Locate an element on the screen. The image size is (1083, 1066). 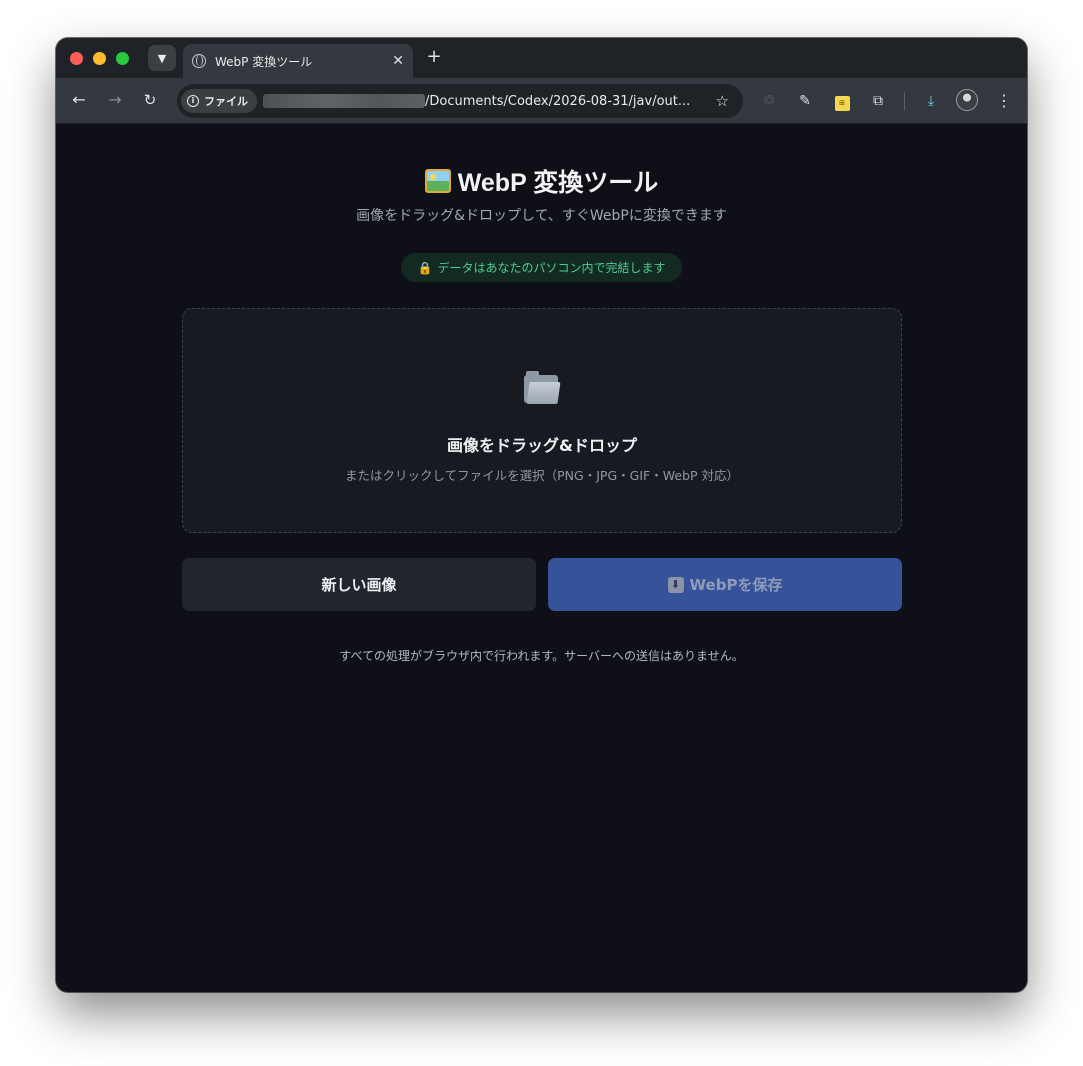
profile-avatar is located at coordinates (967, 100).